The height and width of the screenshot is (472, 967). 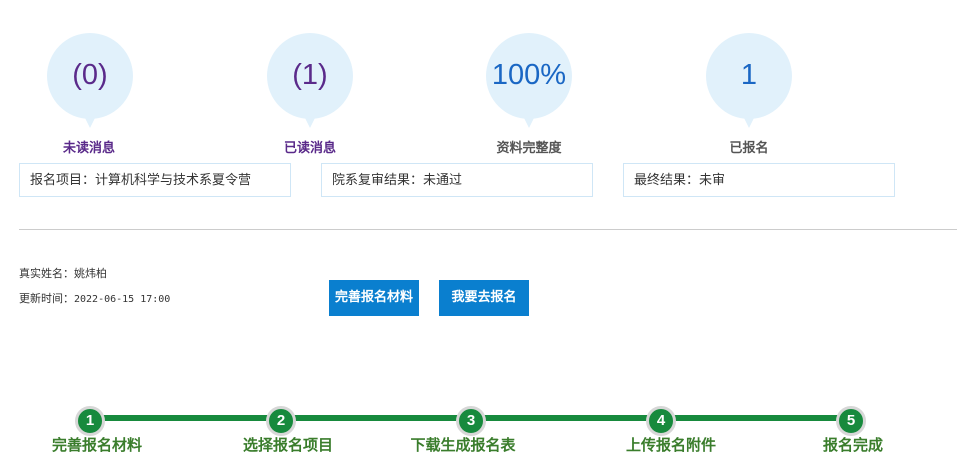 What do you see at coordinates (281, 421) in the screenshot?
I see `step-2-marker: 2` at bounding box center [281, 421].